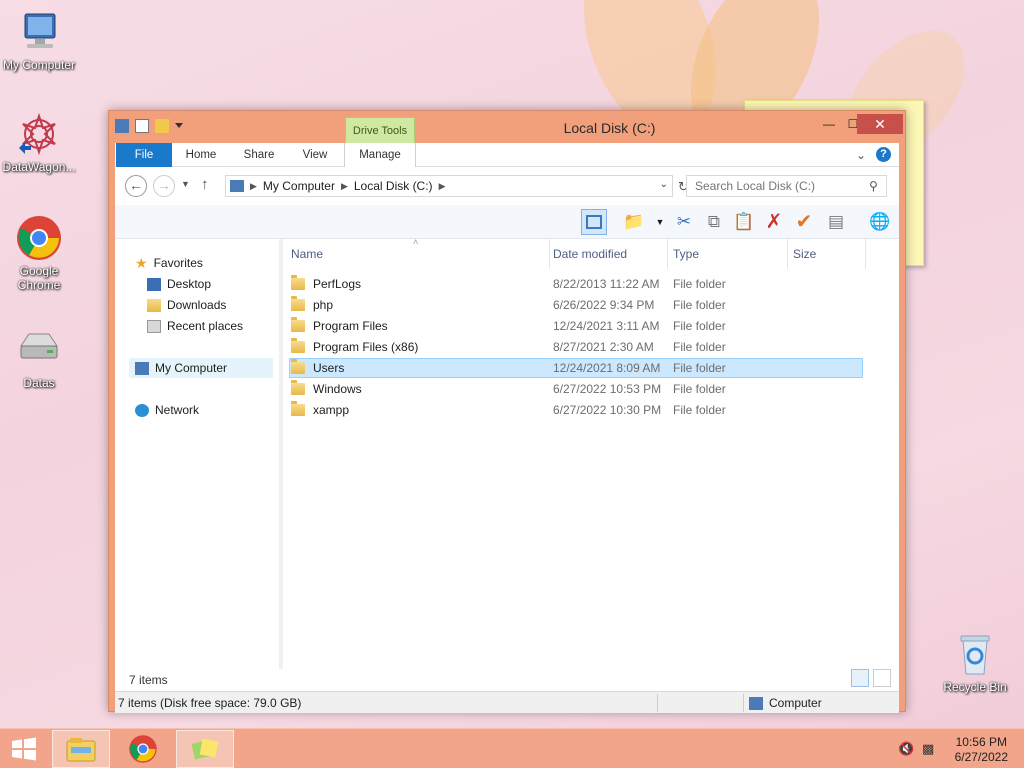 The width and height of the screenshot is (1024, 768). I want to click on taskbar-chrome, so click(143, 749).